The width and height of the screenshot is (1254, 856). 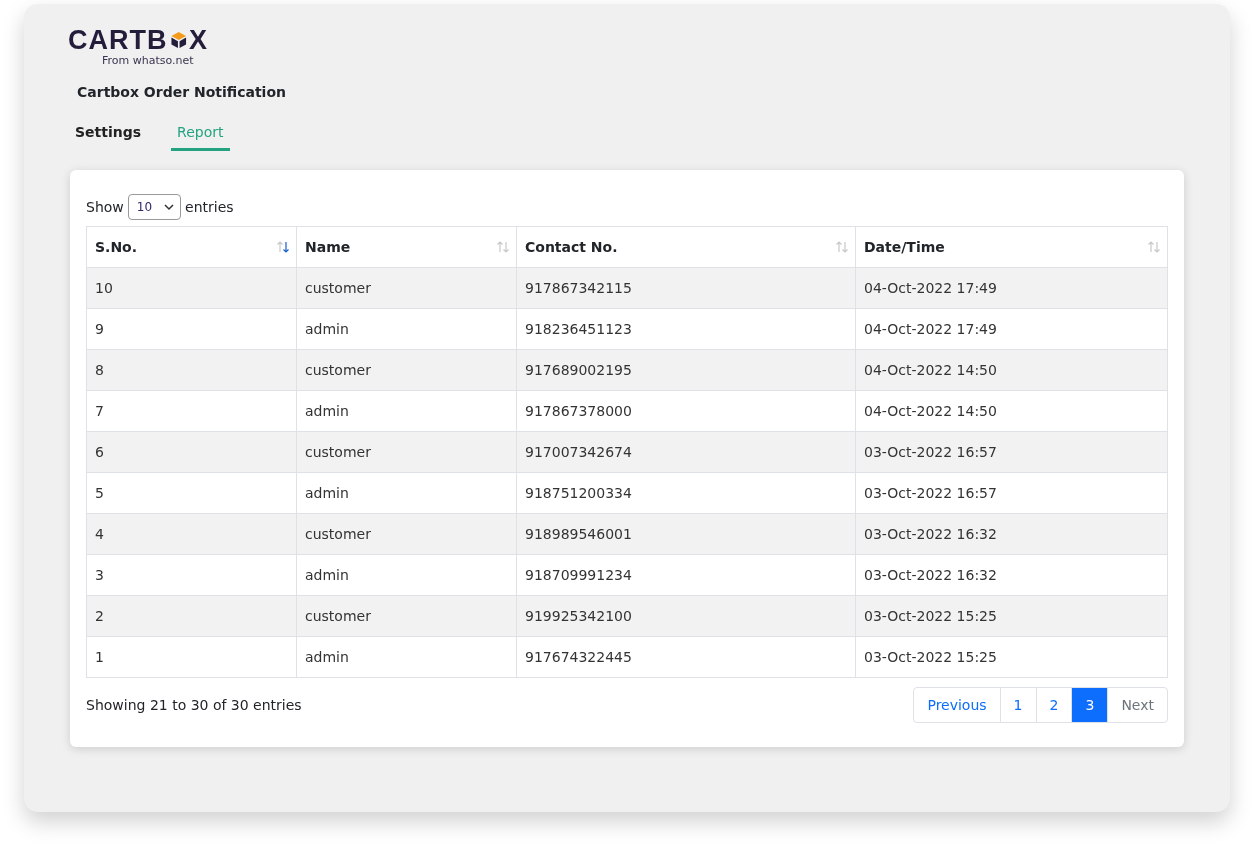 I want to click on column-header: S.No., so click(x=191, y=247).